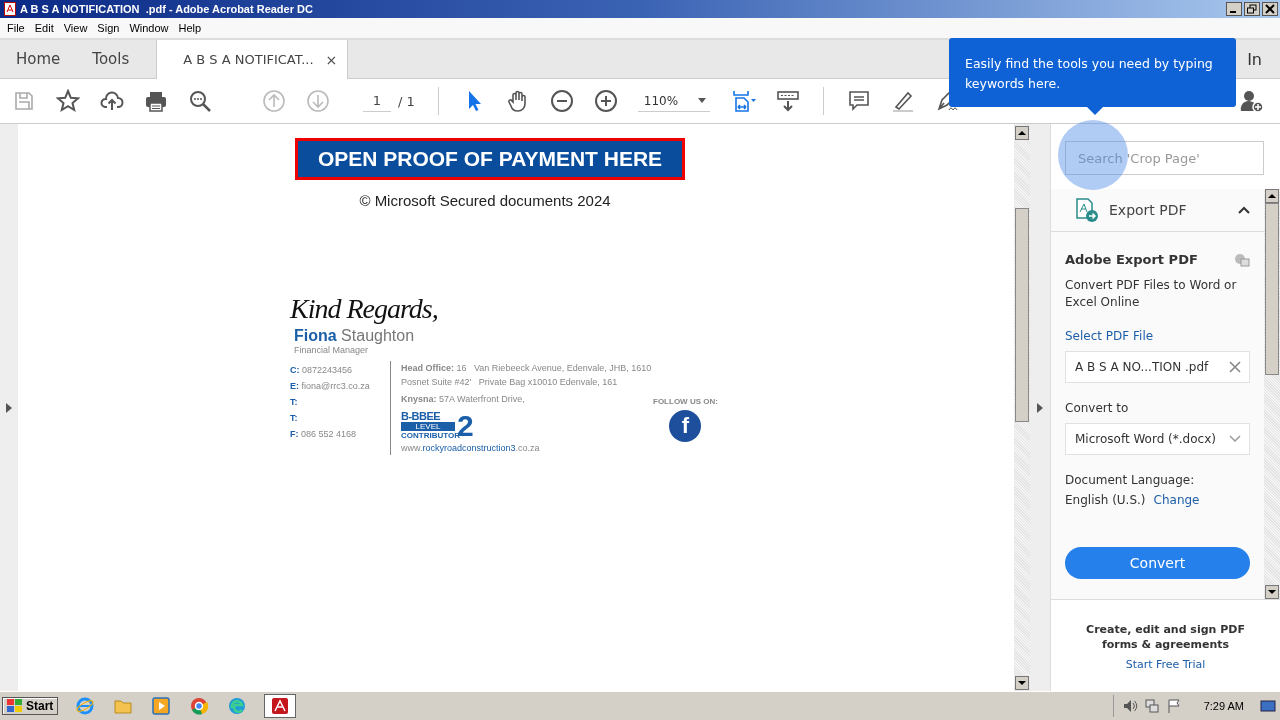 This screenshot has height=720, width=1280. I want to click on chrome-icon, so click(199, 706).